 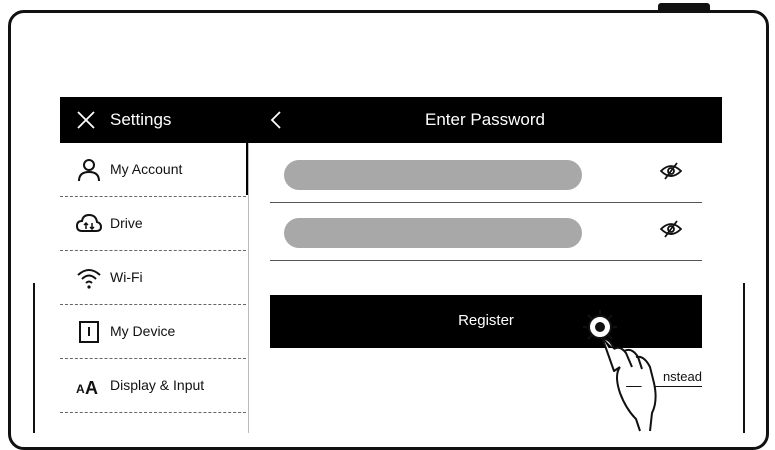 I want to click on sidebar-item-wifi: Wi-Fi, so click(x=153, y=278).